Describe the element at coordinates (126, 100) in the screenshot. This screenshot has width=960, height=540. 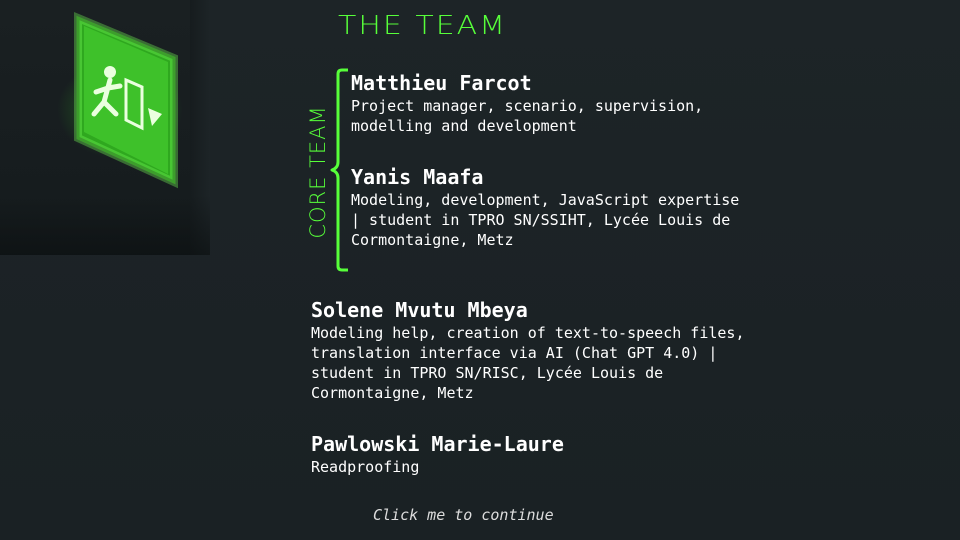
I see `emergency-exit-sign-icon` at that location.